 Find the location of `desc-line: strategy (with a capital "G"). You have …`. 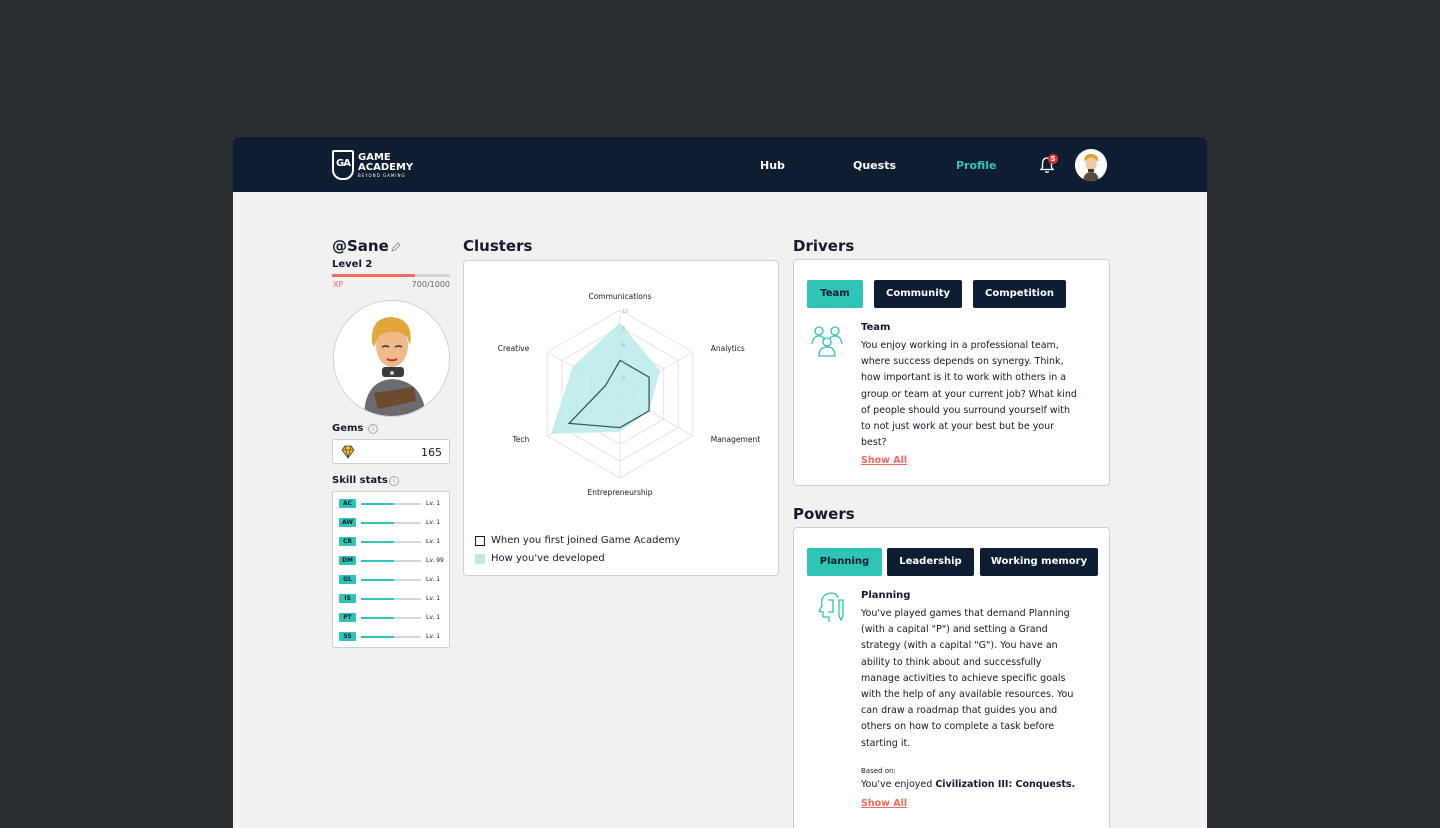

desc-line: strategy (with a capital "G"). You have … is located at coordinates (959, 646).